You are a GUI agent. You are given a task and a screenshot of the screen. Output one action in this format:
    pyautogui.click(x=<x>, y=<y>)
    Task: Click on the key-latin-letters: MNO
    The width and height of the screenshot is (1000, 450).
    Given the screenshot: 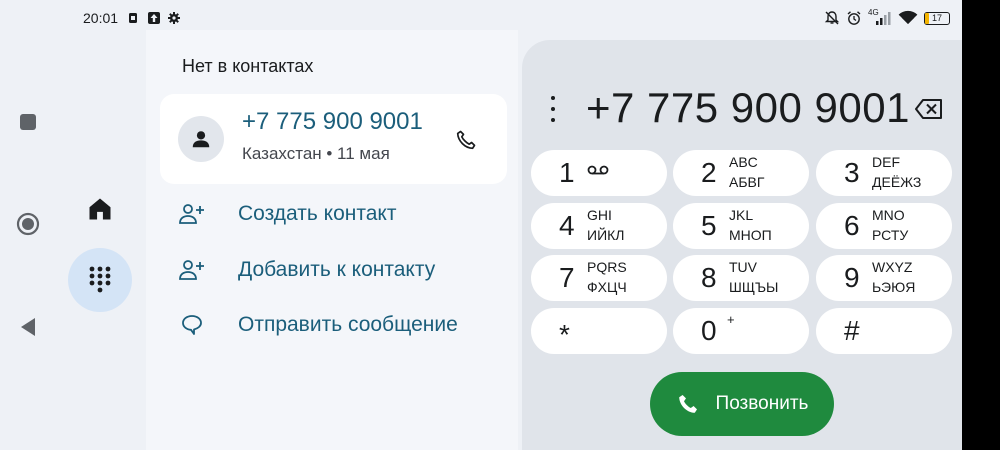 What is the action you would take?
    pyautogui.click(x=888, y=215)
    